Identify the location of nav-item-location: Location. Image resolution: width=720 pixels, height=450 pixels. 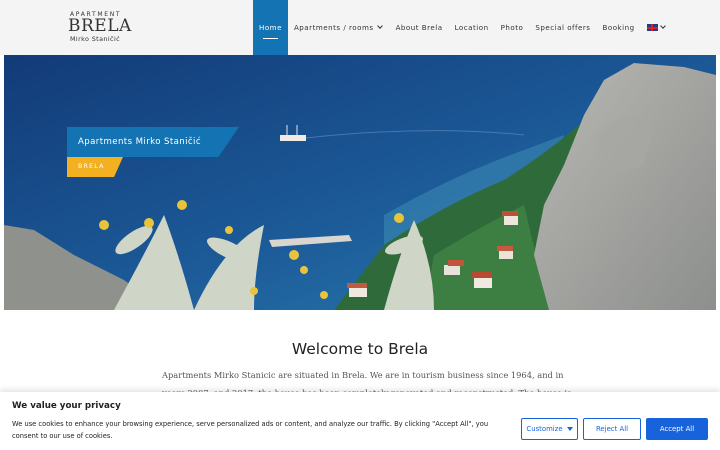
(466, 27).